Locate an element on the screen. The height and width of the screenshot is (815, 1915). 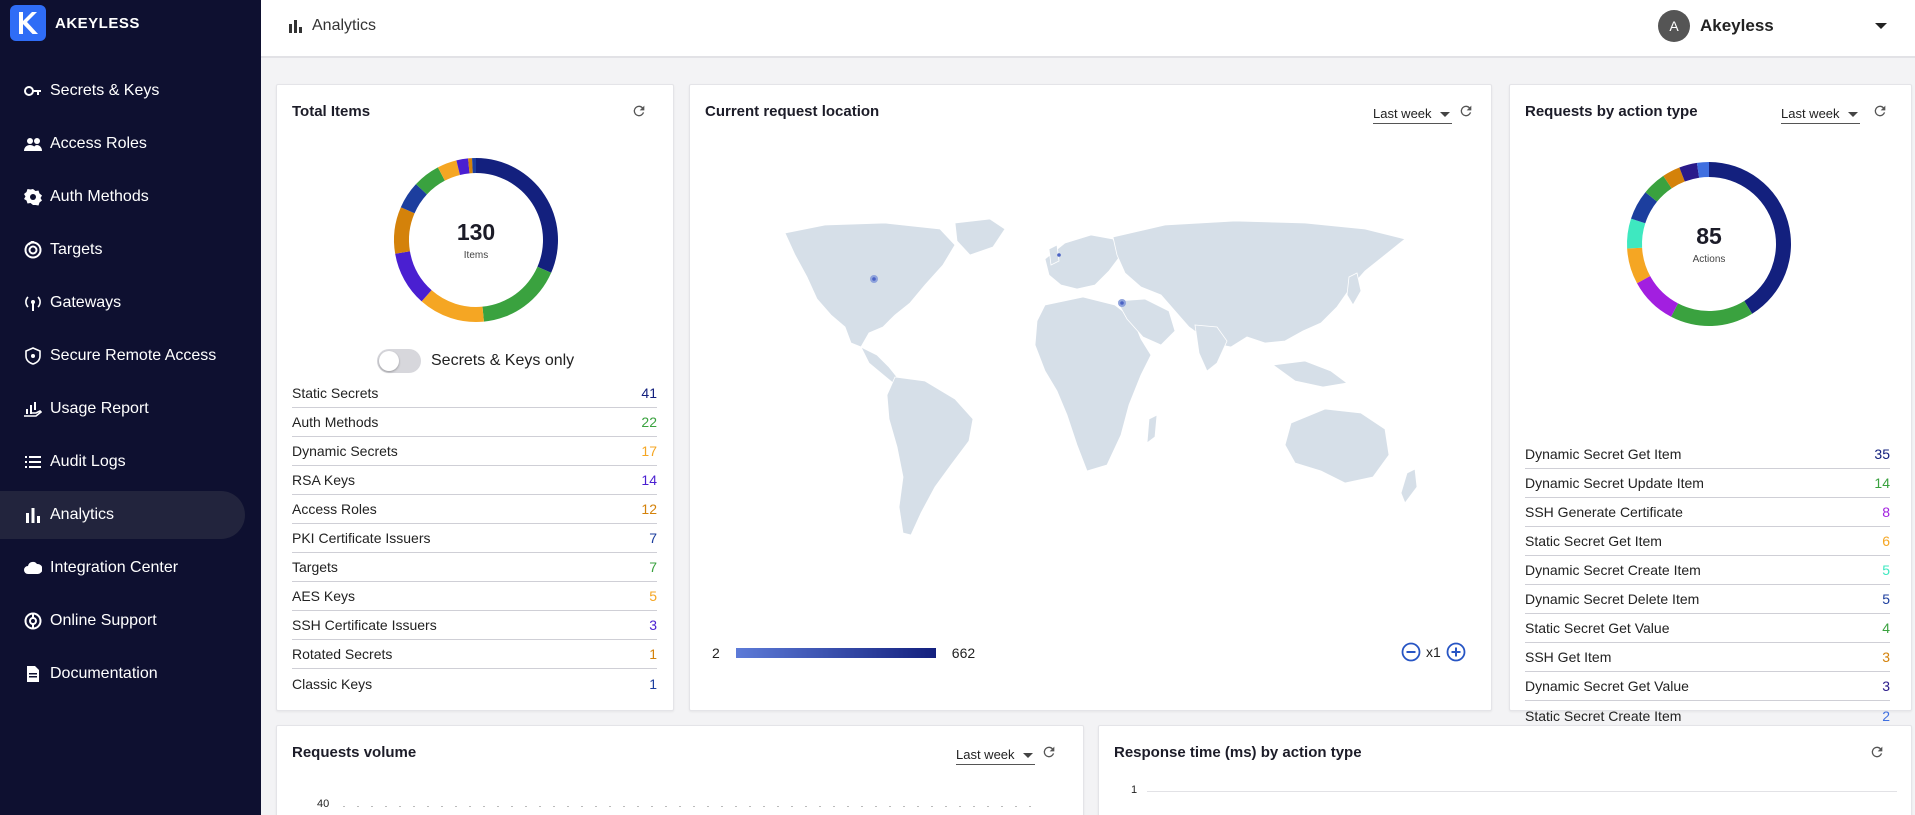
user-menu: A Akeyless is located at coordinates (1772, 26).